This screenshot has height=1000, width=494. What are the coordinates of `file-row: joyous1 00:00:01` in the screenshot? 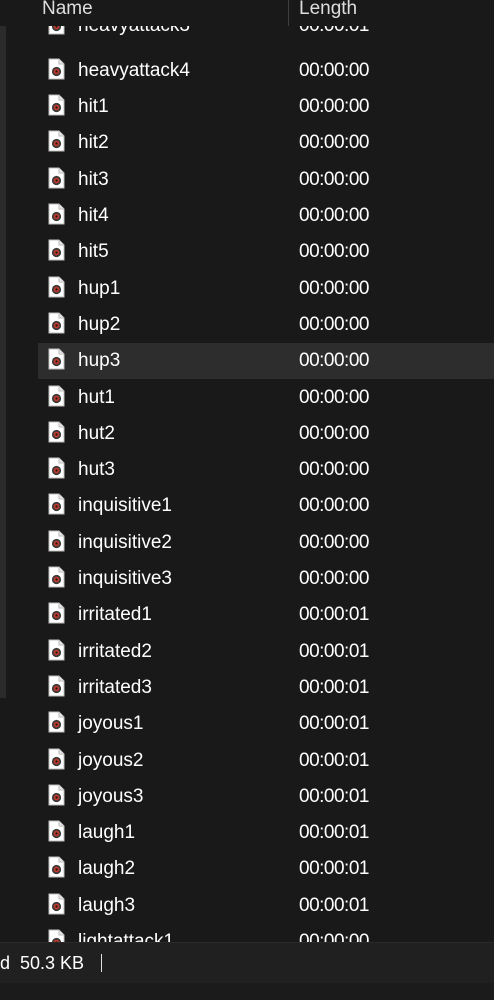 It's located at (266, 724).